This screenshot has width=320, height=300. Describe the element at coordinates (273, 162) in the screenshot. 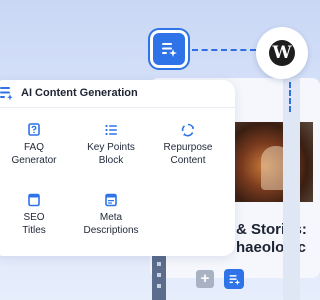

I see `post-cover-image` at that location.